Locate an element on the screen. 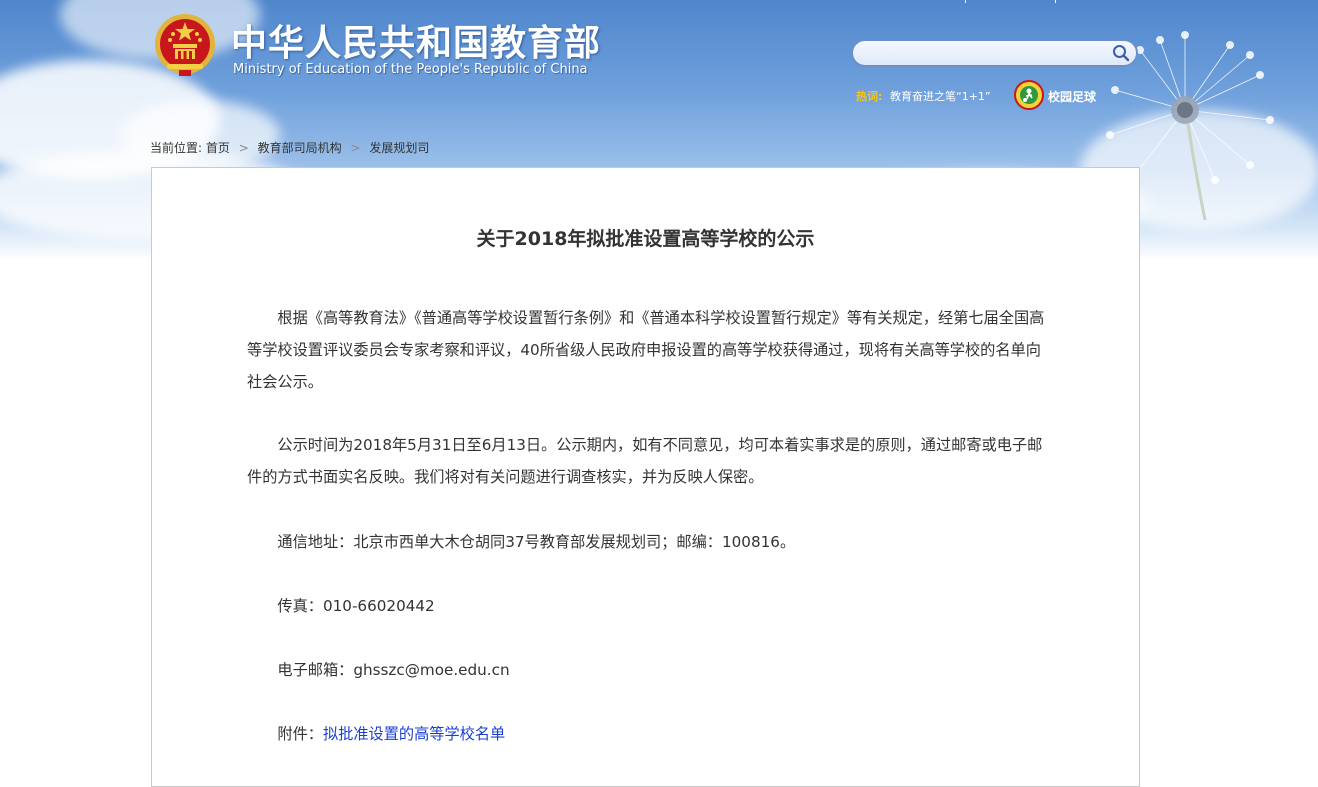 The height and width of the screenshot is (787, 1318). search-box is located at coordinates (994, 53).